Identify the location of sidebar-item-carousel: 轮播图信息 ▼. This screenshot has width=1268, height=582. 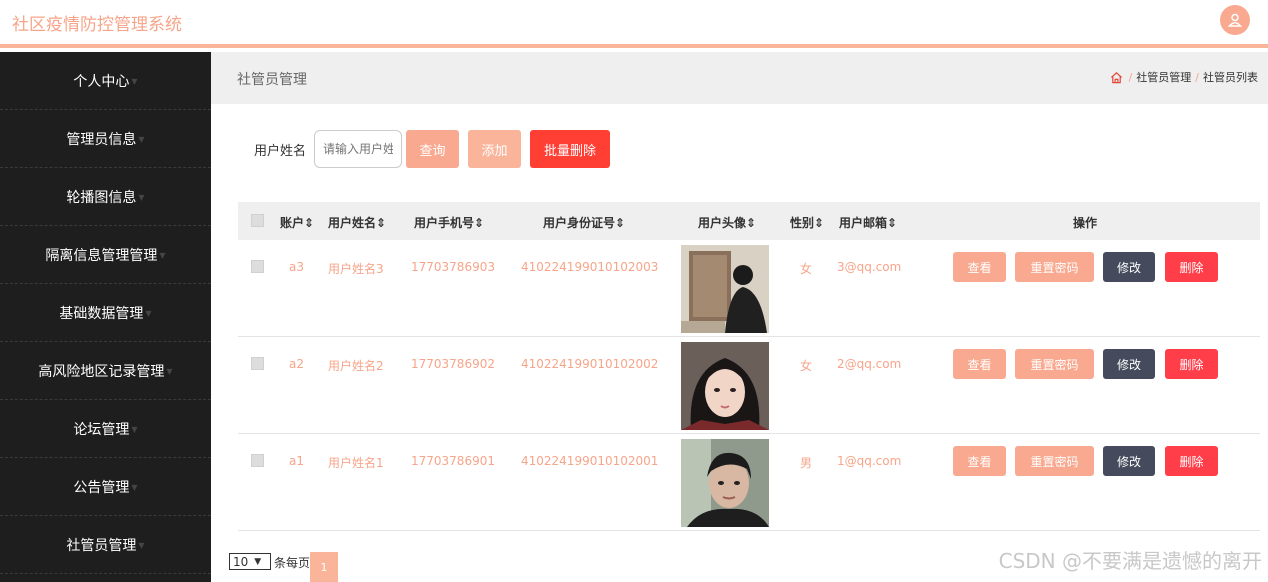
(105, 197).